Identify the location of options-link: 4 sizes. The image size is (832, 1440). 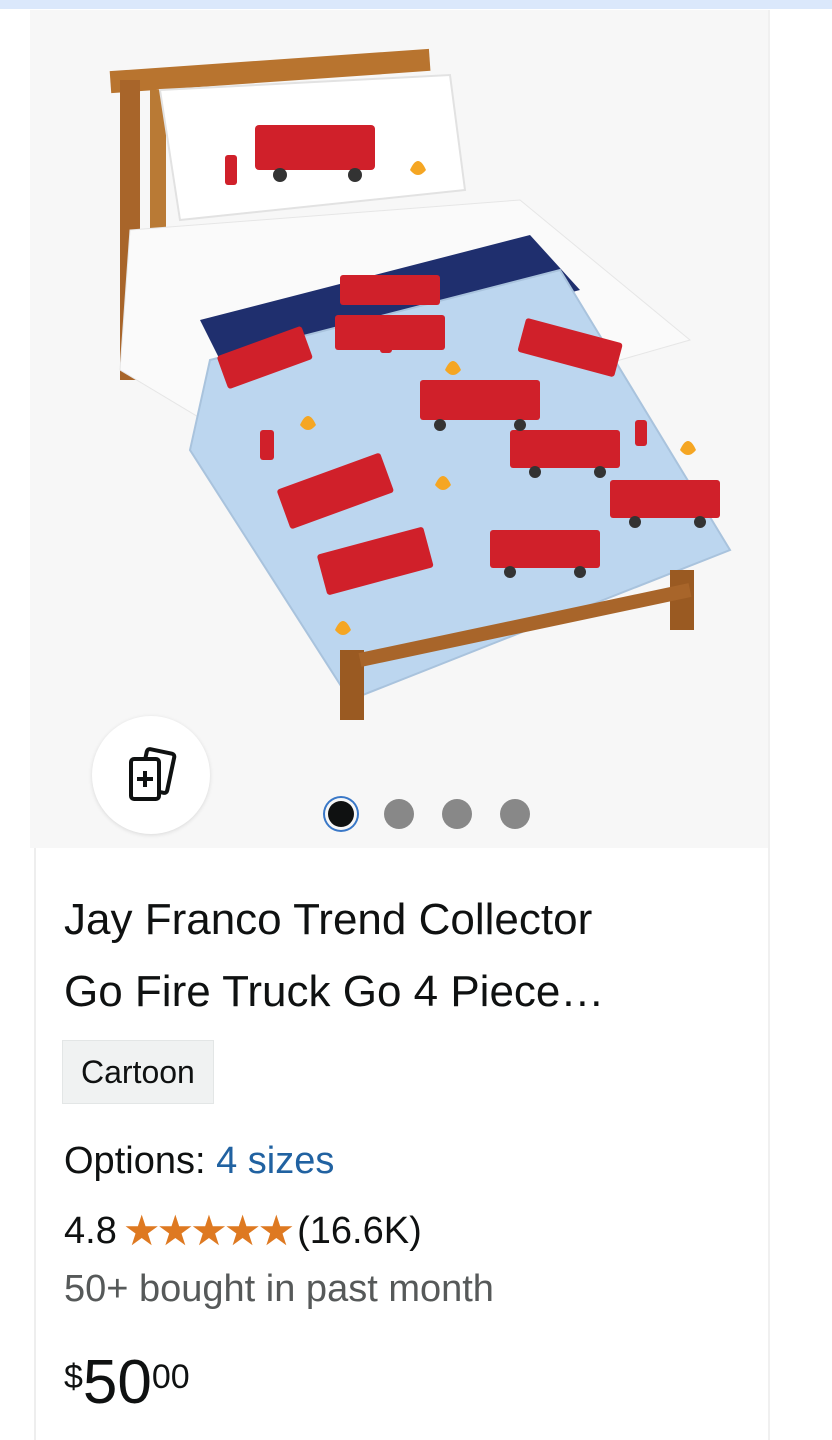
(275, 1161).